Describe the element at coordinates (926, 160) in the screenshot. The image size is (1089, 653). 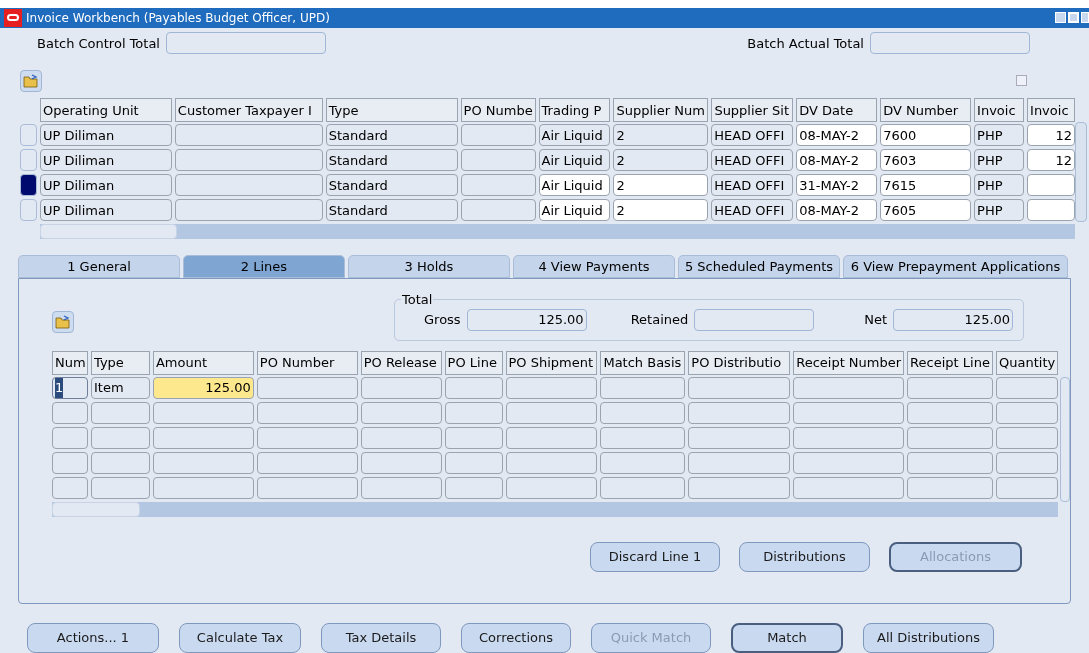
I see `table-cell: 7603` at that location.